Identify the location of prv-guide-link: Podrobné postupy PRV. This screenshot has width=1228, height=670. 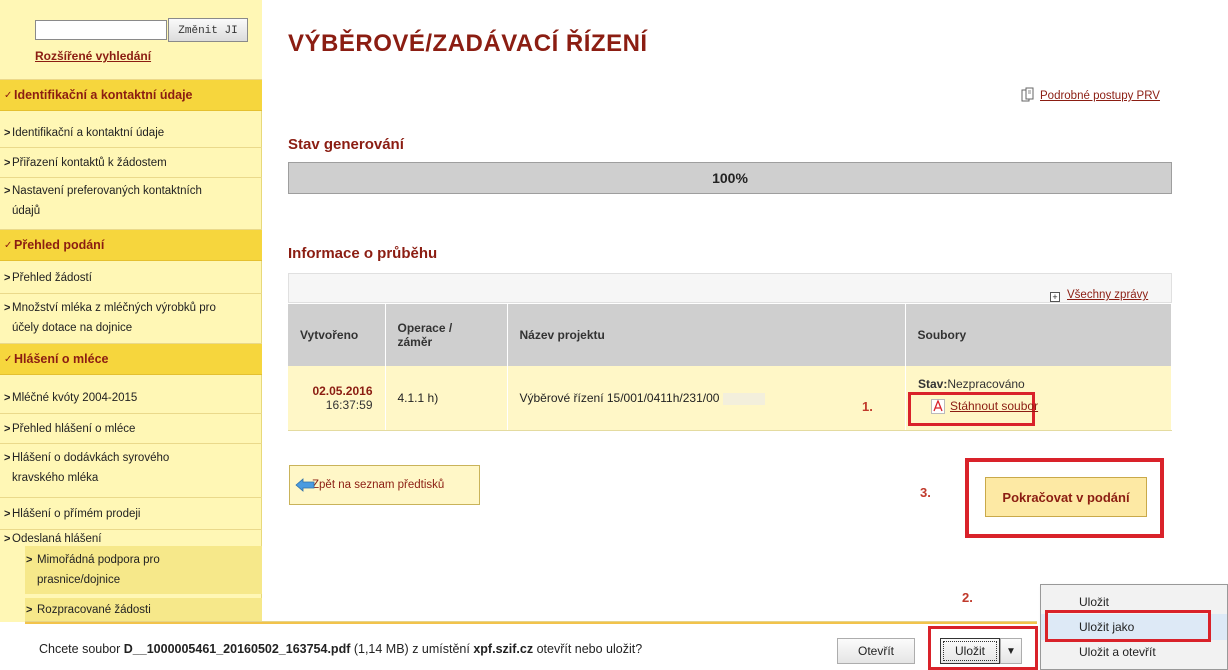
(1100, 96).